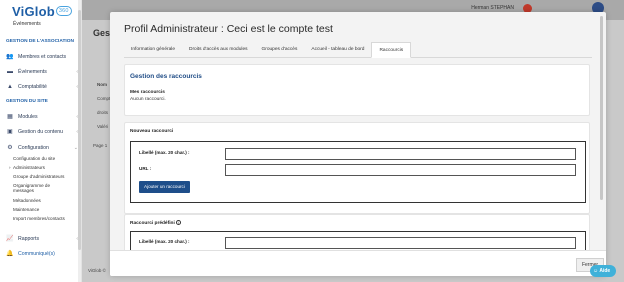 This screenshot has height=282, width=624. I want to click on sidebar-item-label: Gestion du contenu, so click(40, 131).